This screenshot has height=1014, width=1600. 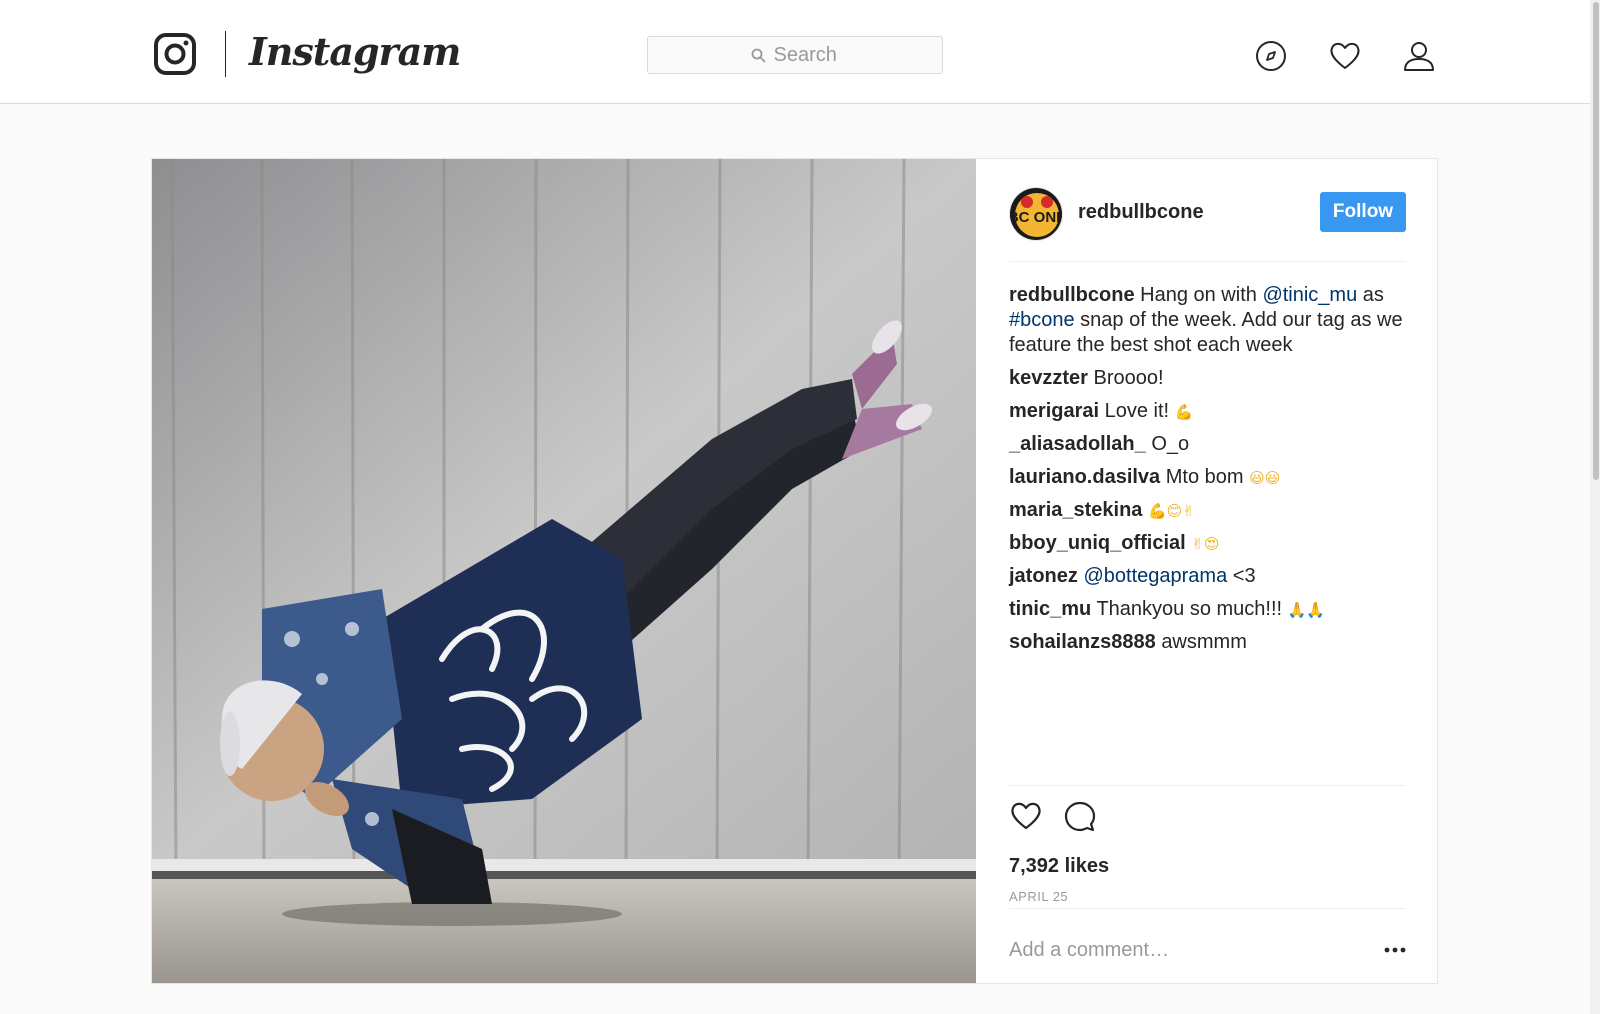 I want to click on comment-text: O_o, so click(x=1170, y=444).